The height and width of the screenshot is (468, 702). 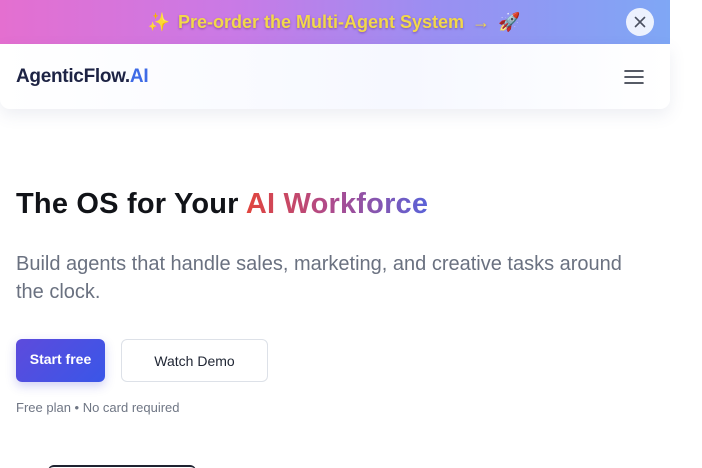 I want to click on rocket-icon: 🚀, so click(x=509, y=21).